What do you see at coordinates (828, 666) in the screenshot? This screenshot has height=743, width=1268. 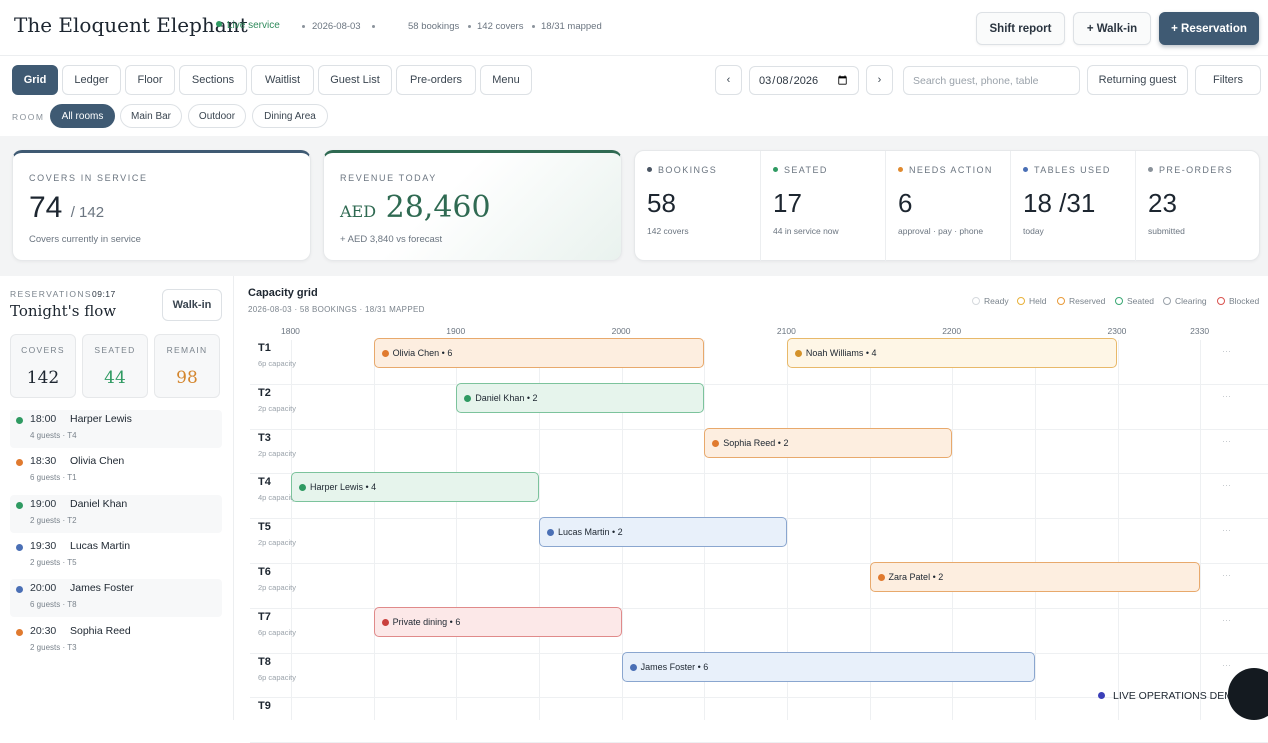 I see `booking-block: James Foster • 6` at bounding box center [828, 666].